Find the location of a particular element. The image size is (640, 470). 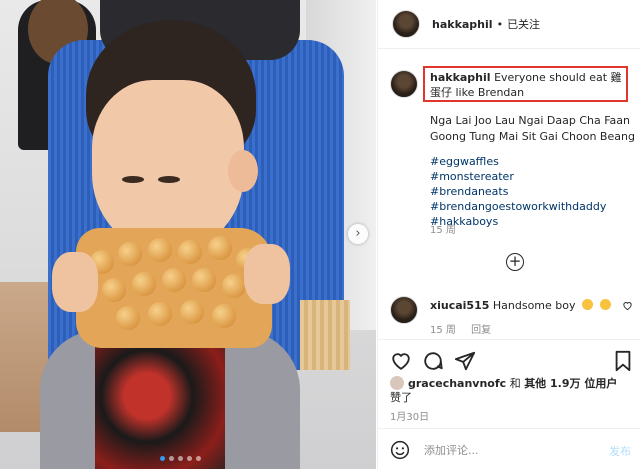

comment-icon is located at coordinates (433, 361).